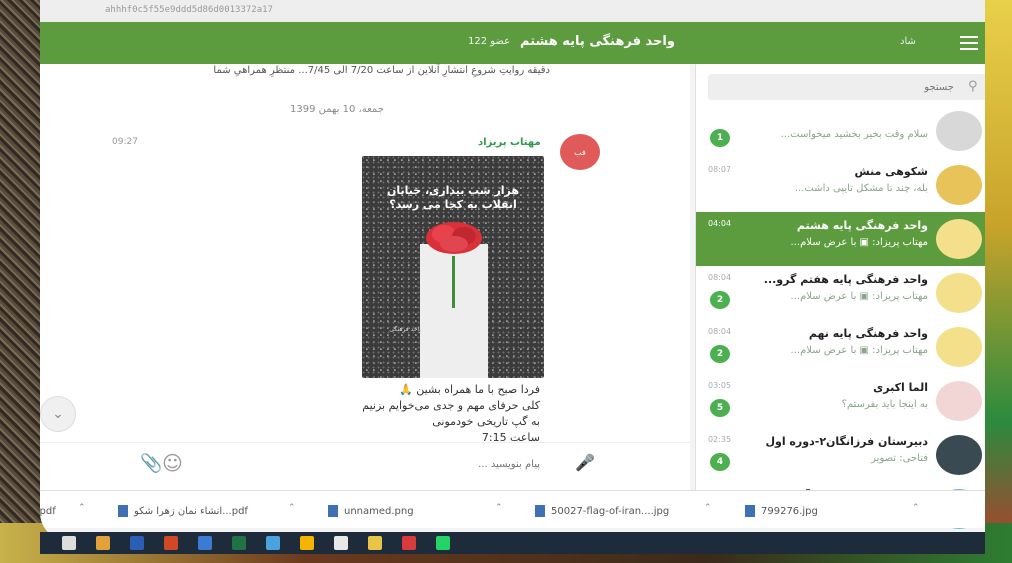  I want to click on message-time: 09:27, so click(125, 142).